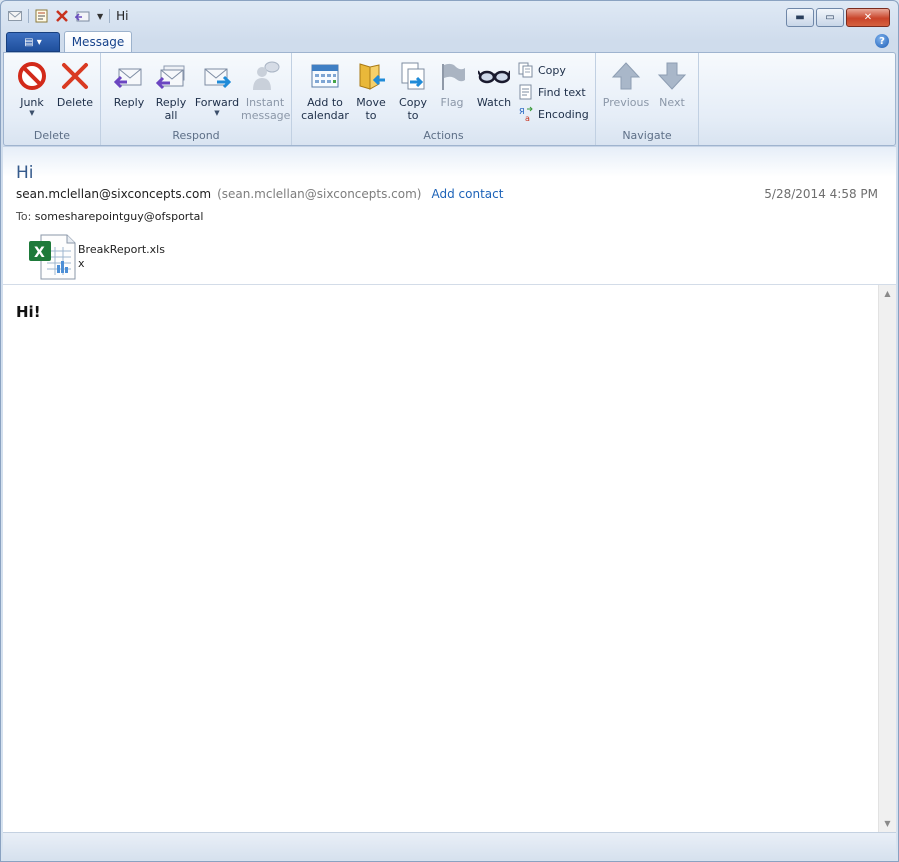 This screenshot has height=862, width=899. What do you see at coordinates (672, 102) in the screenshot?
I see `next-label: Next` at bounding box center [672, 102].